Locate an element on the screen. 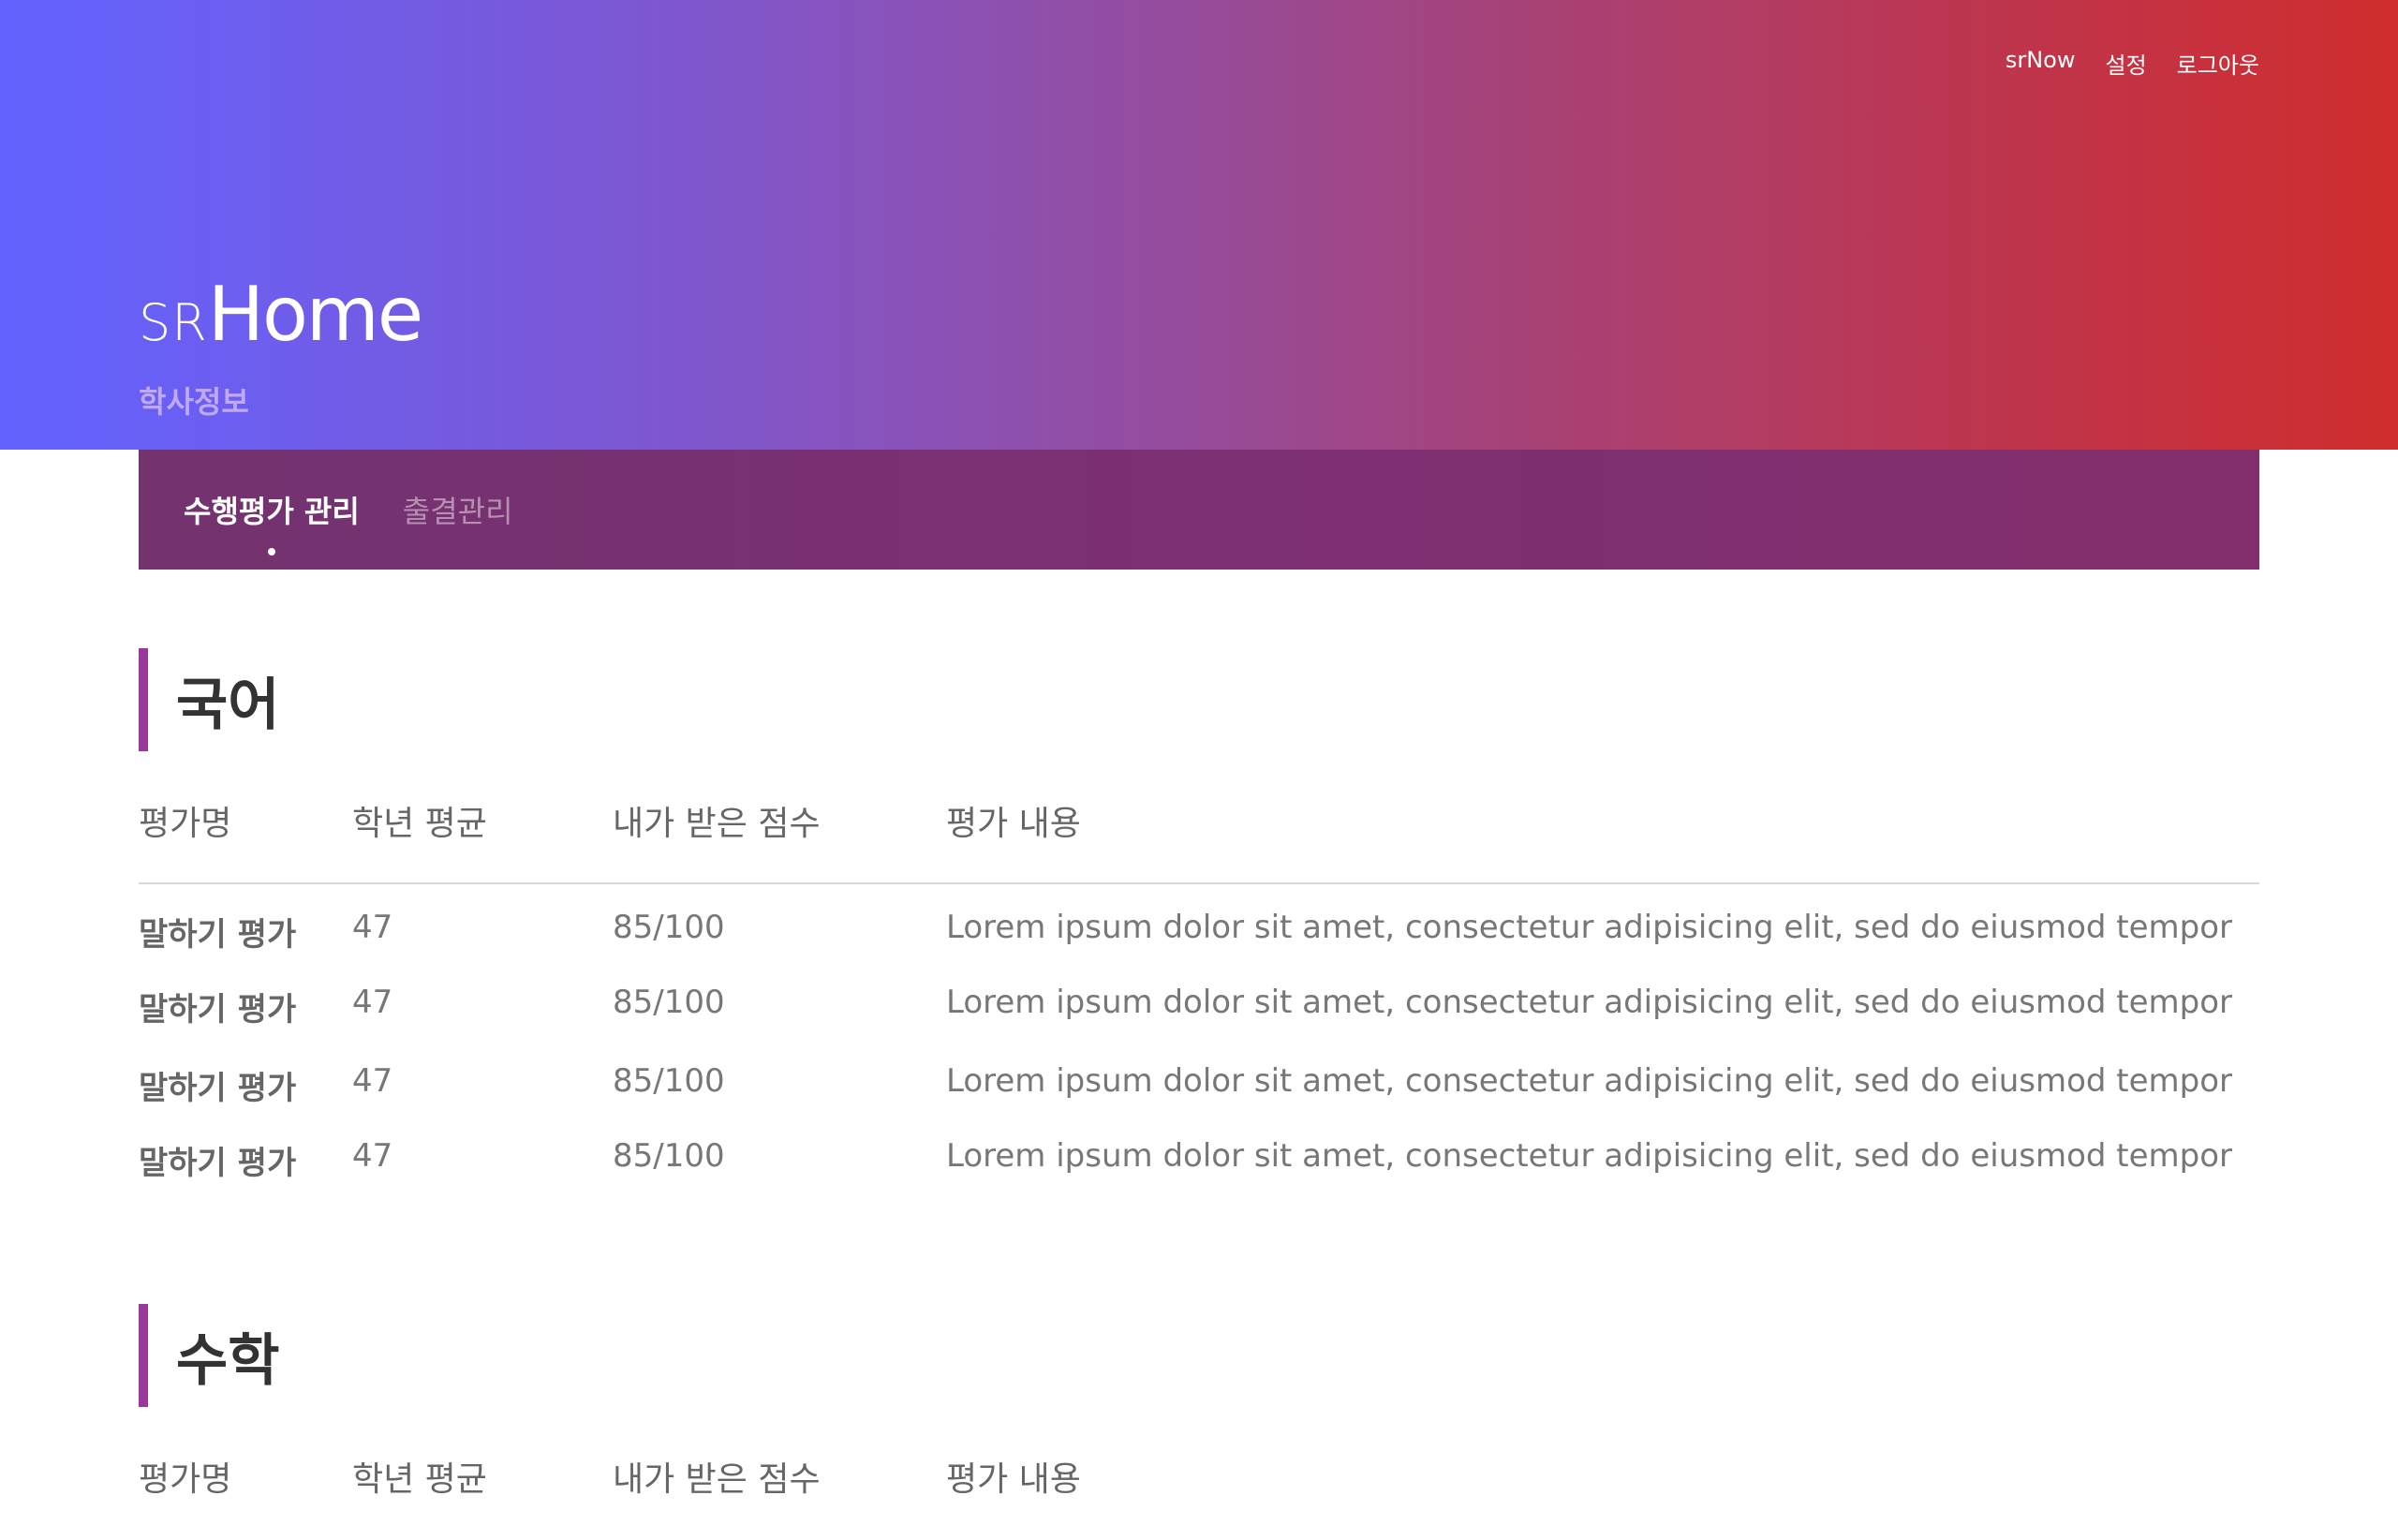 The width and height of the screenshot is (2398, 1540). section-title: 국어 is located at coordinates (1199, 699).